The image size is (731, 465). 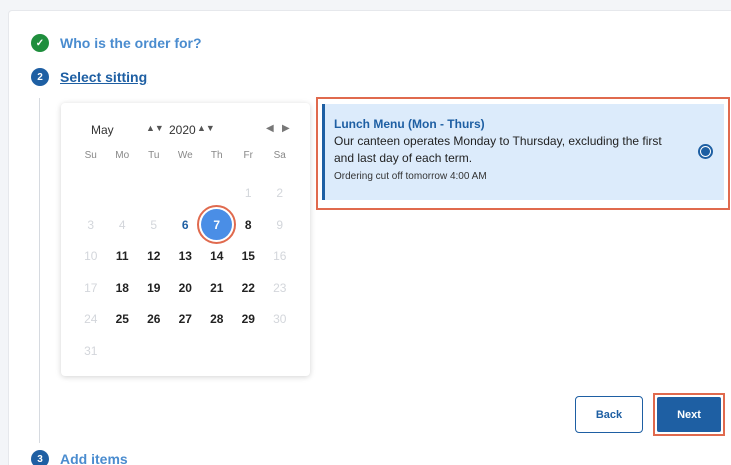 I want to click on calendar-day: 15, so click(x=249, y=257).